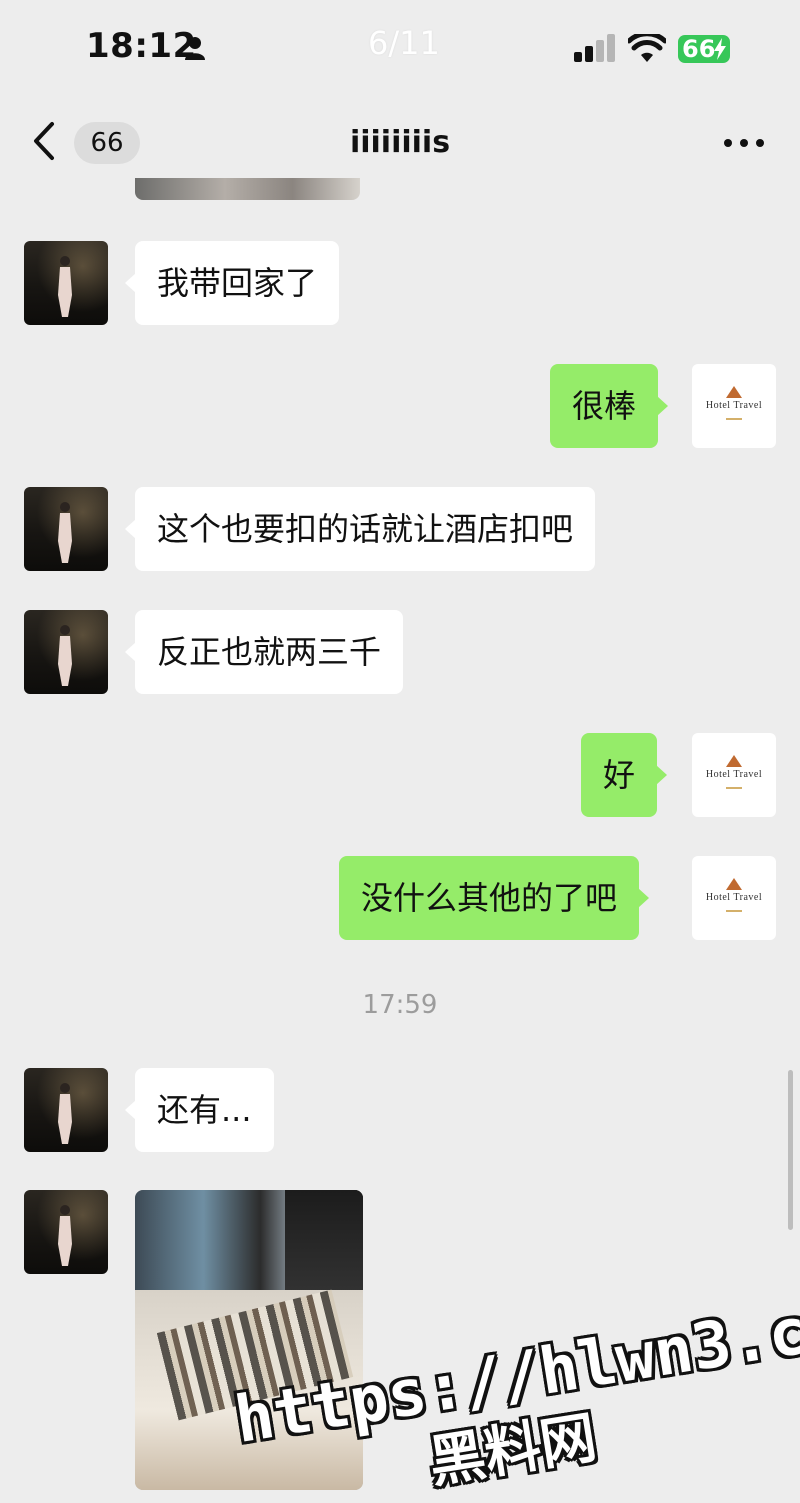 This screenshot has height=1503, width=800. I want to click on battery-indicator: 66, so click(704, 49).